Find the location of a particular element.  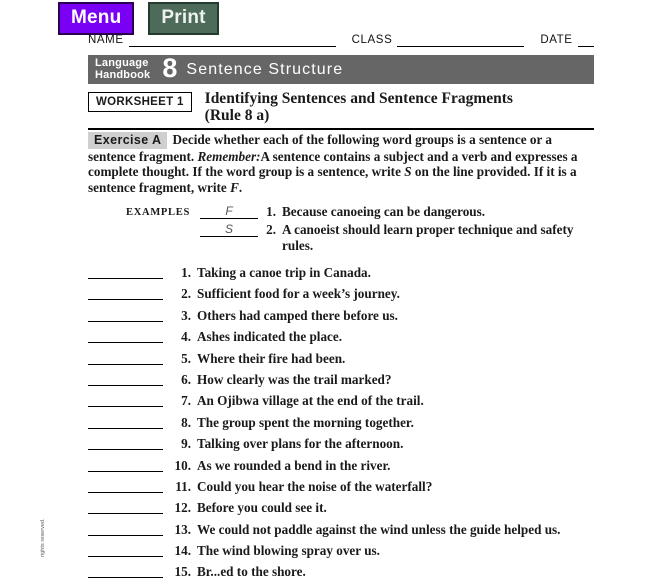

list-item: 14. The wind blowing spray over us. is located at coordinates (341, 553).